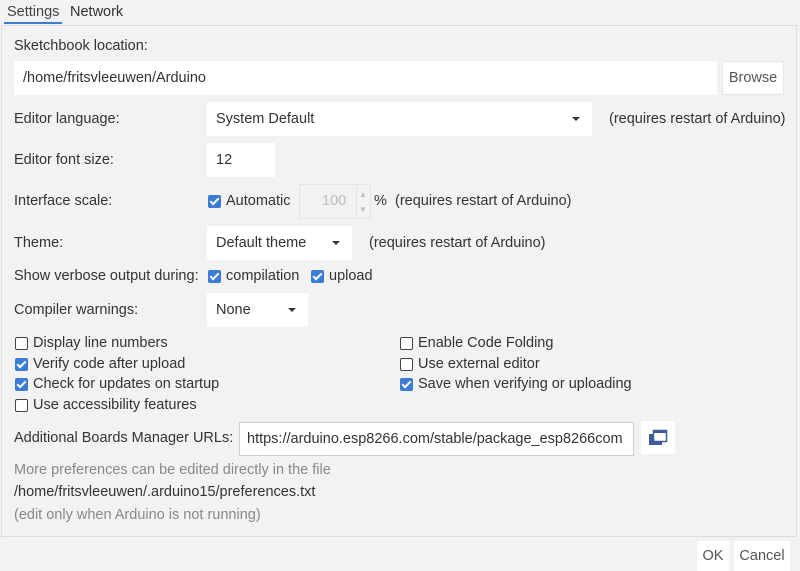  I want to click on compiler-warnings-label: Compiler warnings:, so click(76, 310).